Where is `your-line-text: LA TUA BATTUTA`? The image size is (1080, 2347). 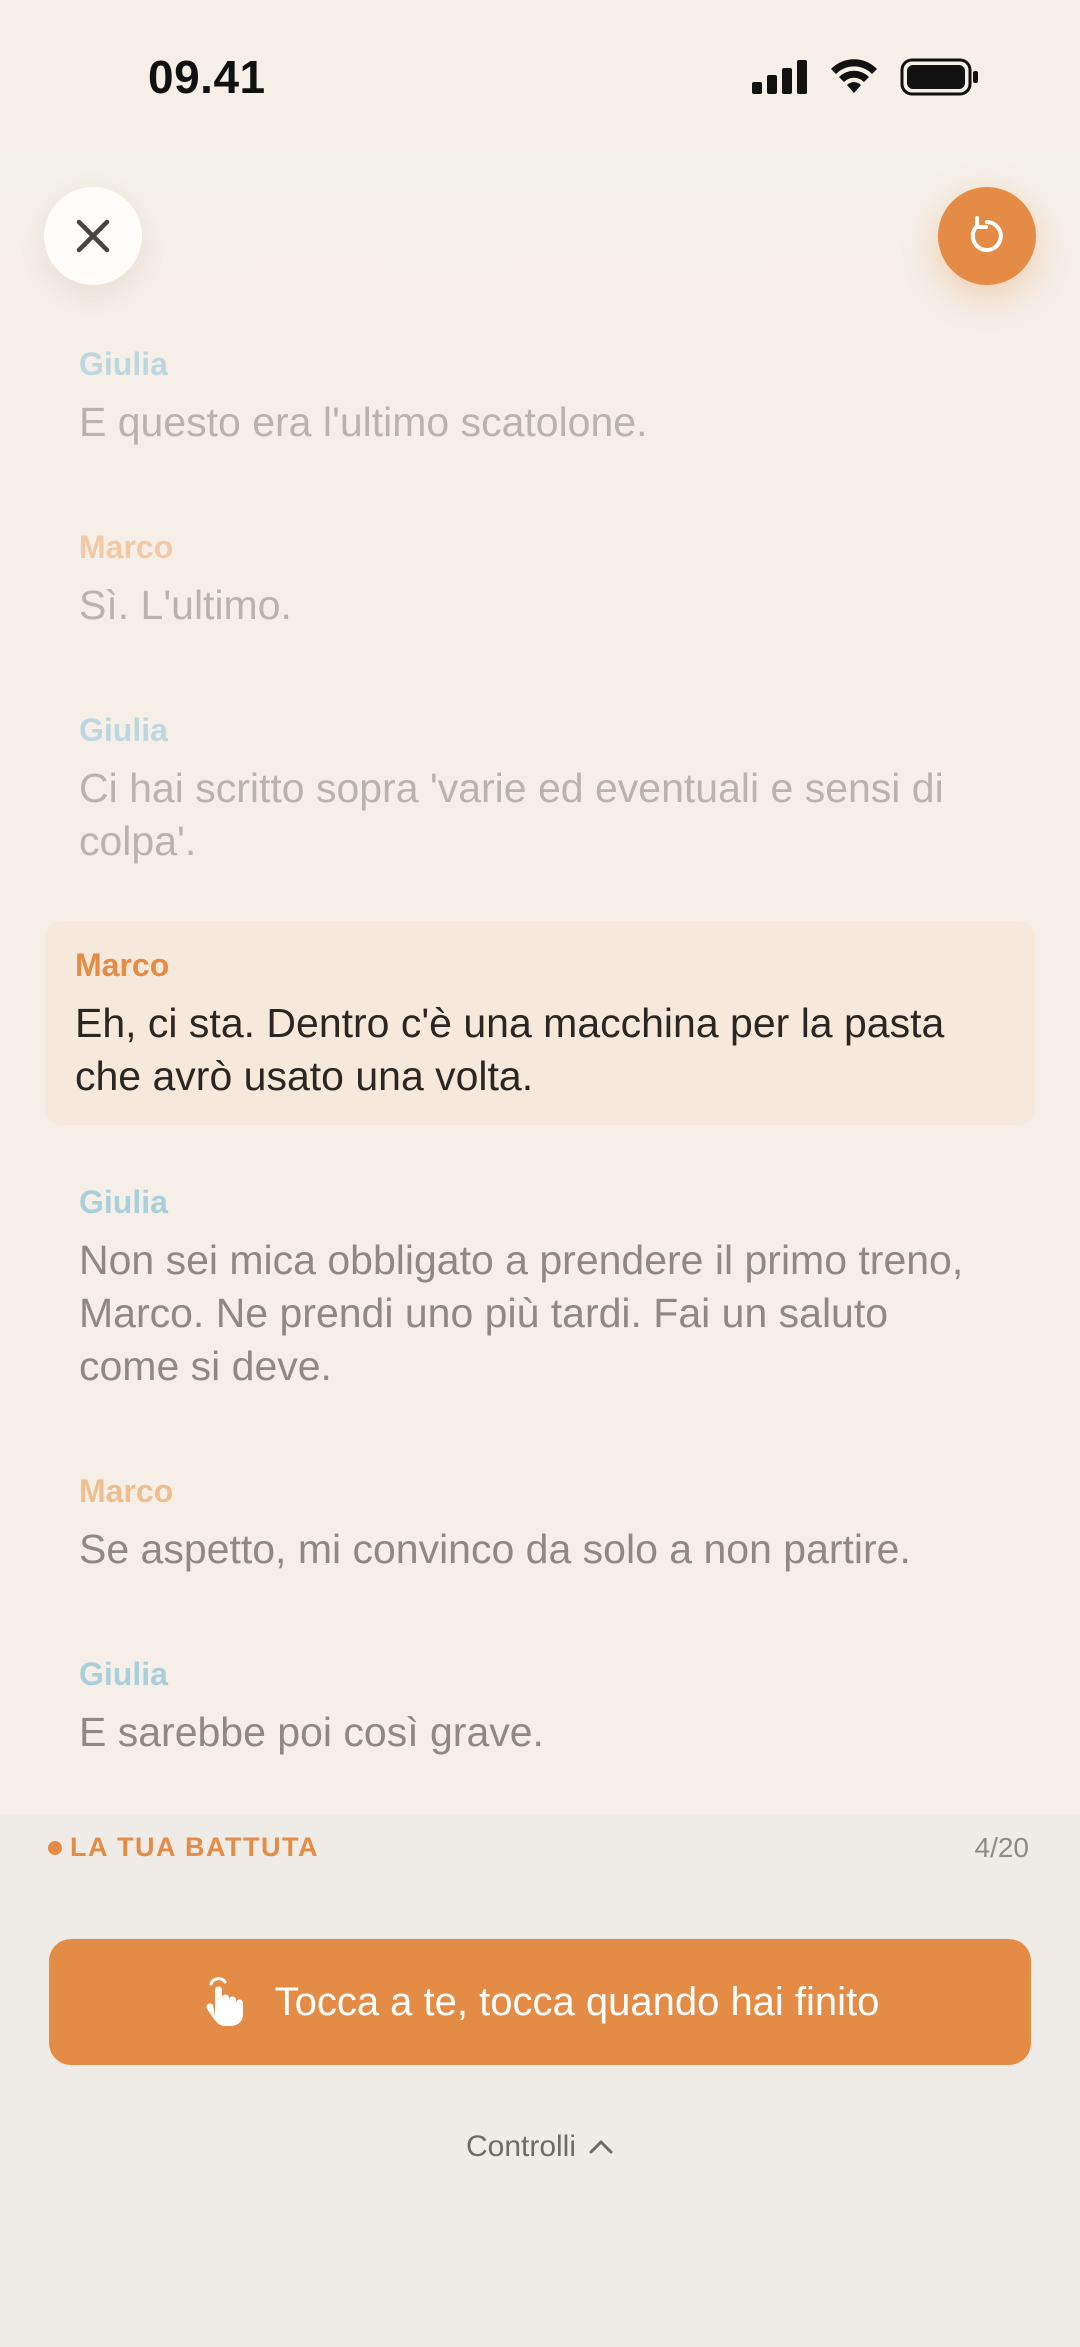 your-line-text: LA TUA BATTUTA is located at coordinates (194, 1847).